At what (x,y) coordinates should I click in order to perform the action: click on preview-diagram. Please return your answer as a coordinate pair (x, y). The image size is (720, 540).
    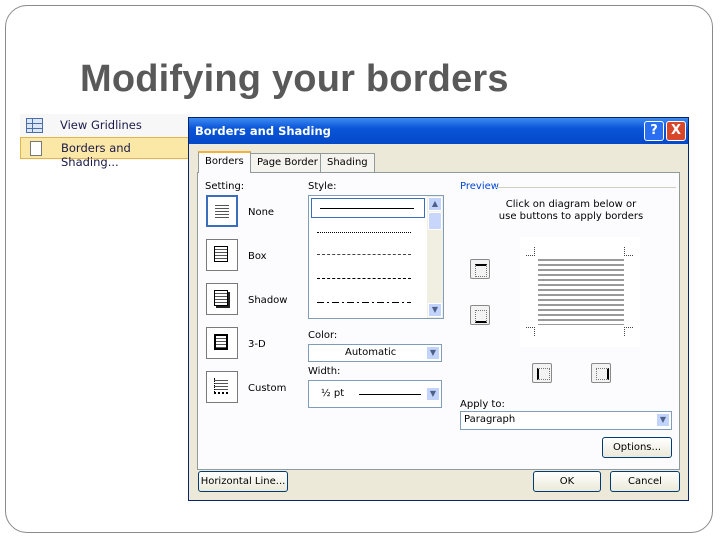
    Looking at the image, I should click on (580, 292).